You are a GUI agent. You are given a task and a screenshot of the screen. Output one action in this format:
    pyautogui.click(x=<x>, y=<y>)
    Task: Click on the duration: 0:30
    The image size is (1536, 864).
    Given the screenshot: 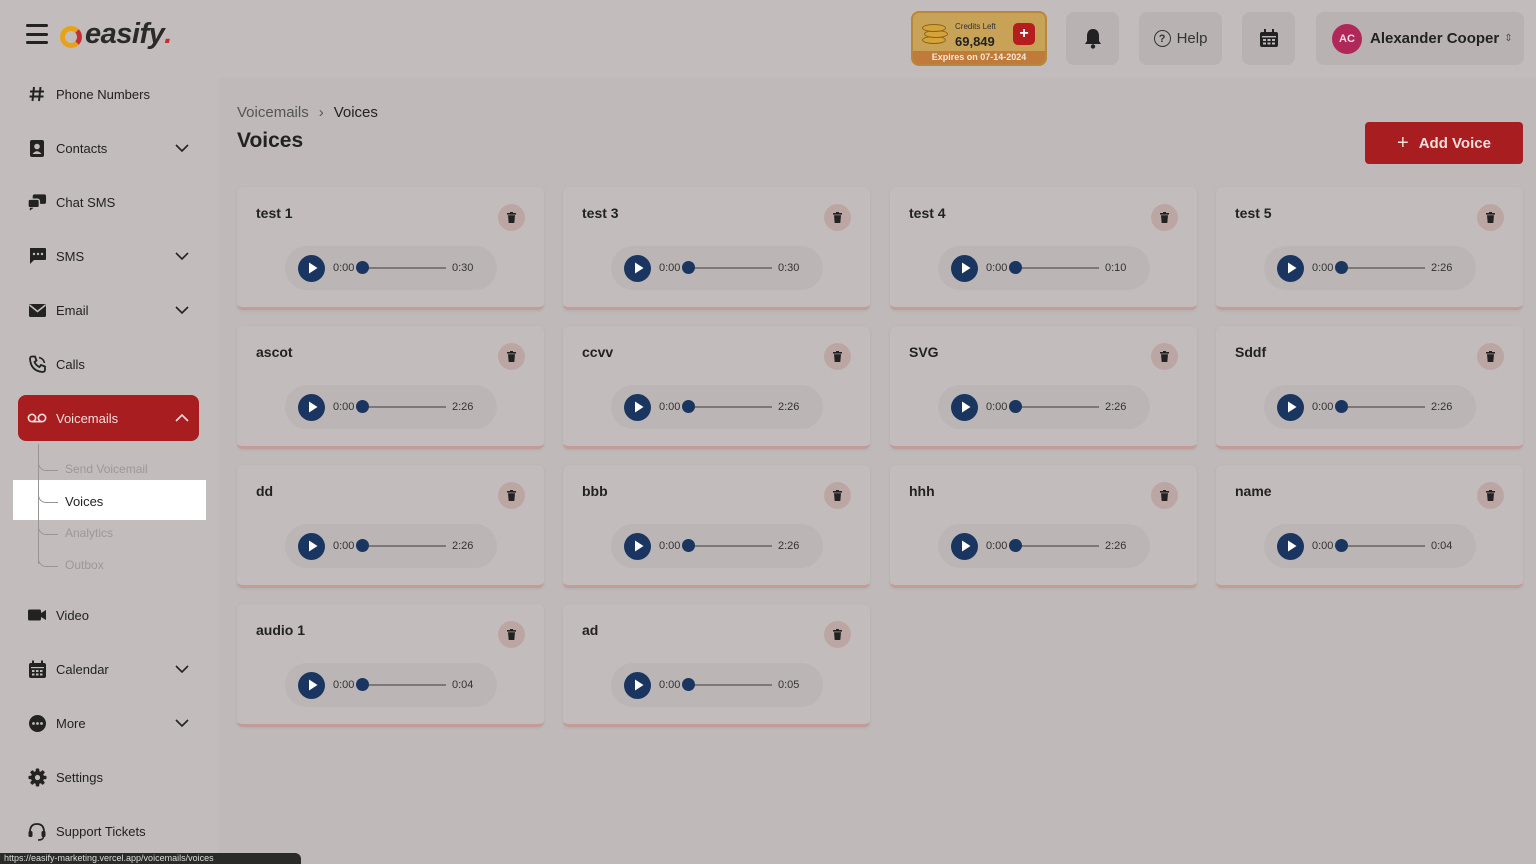 What is the action you would take?
    pyautogui.click(x=789, y=268)
    